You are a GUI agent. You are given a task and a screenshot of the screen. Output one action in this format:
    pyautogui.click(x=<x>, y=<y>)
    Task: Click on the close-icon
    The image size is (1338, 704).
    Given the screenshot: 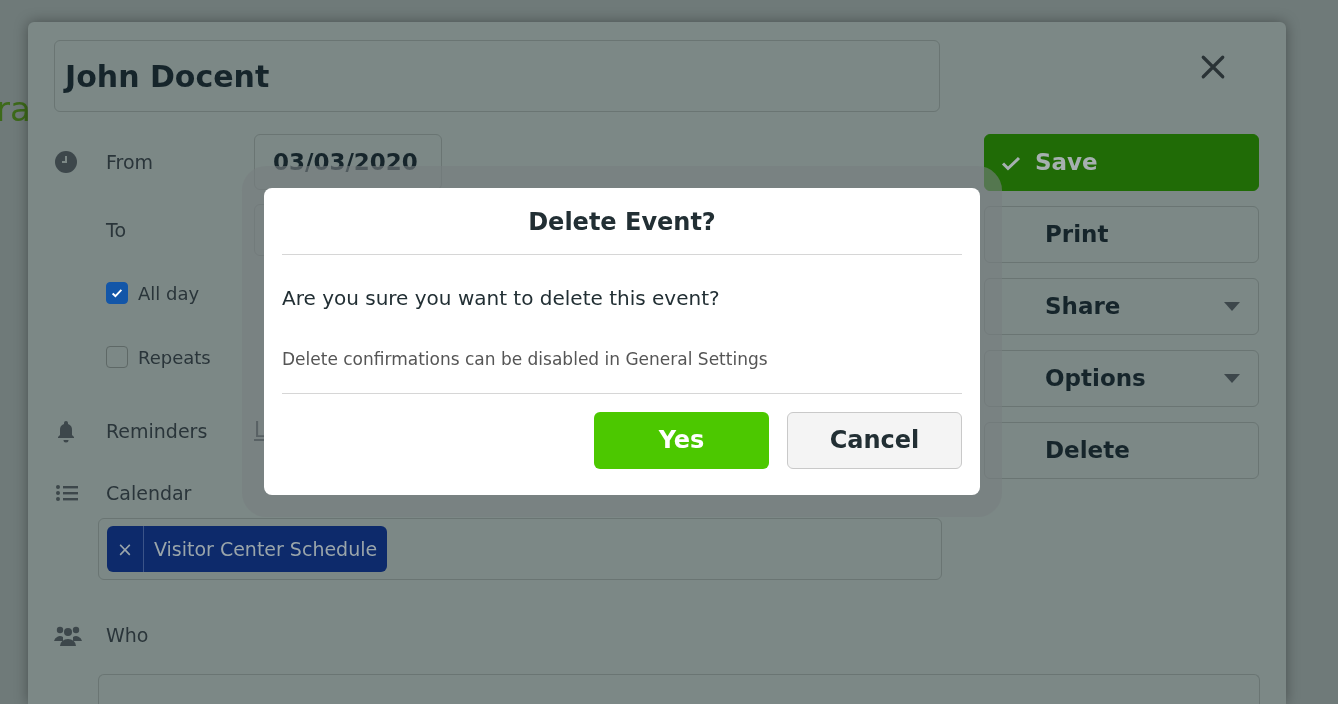 What is the action you would take?
    pyautogui.click(x=1213, y=67)
    